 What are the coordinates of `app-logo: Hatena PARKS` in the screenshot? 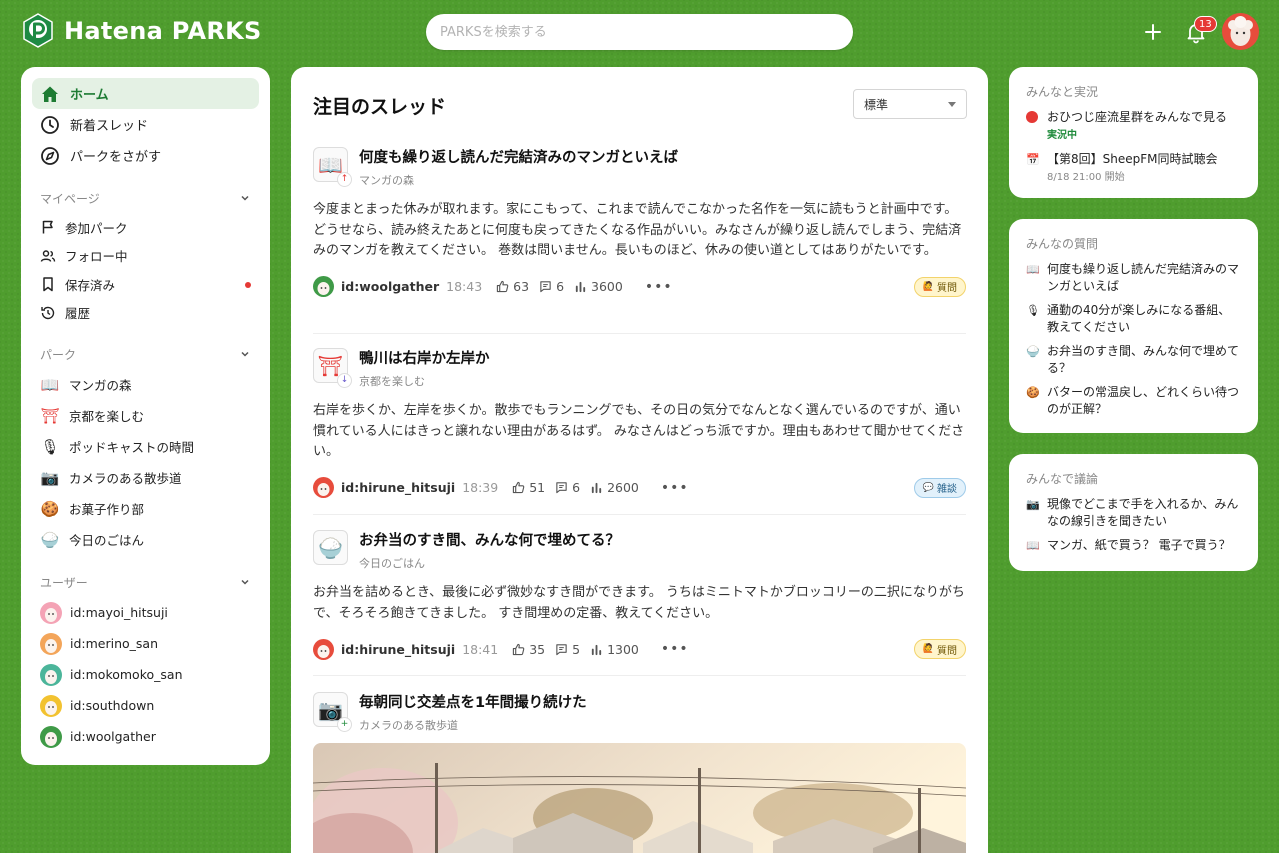 It's located at (141, 31).